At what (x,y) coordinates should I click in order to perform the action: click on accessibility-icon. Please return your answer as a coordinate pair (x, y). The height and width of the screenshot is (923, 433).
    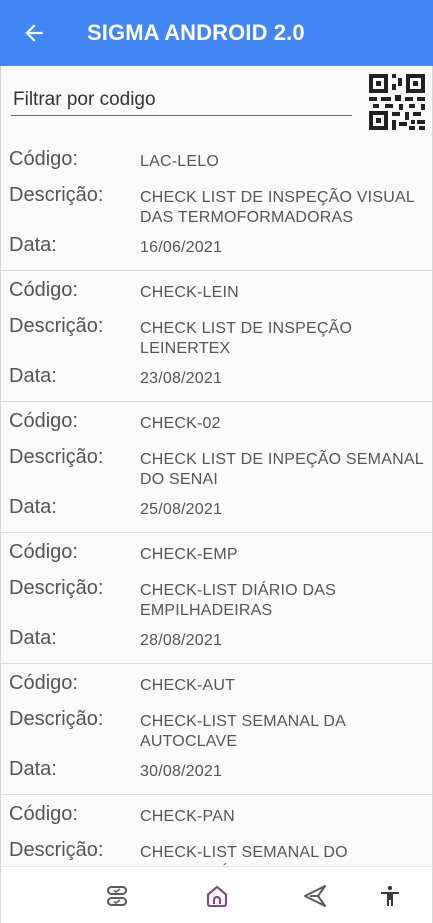
    Looking at the image, I should click on (390, 895).